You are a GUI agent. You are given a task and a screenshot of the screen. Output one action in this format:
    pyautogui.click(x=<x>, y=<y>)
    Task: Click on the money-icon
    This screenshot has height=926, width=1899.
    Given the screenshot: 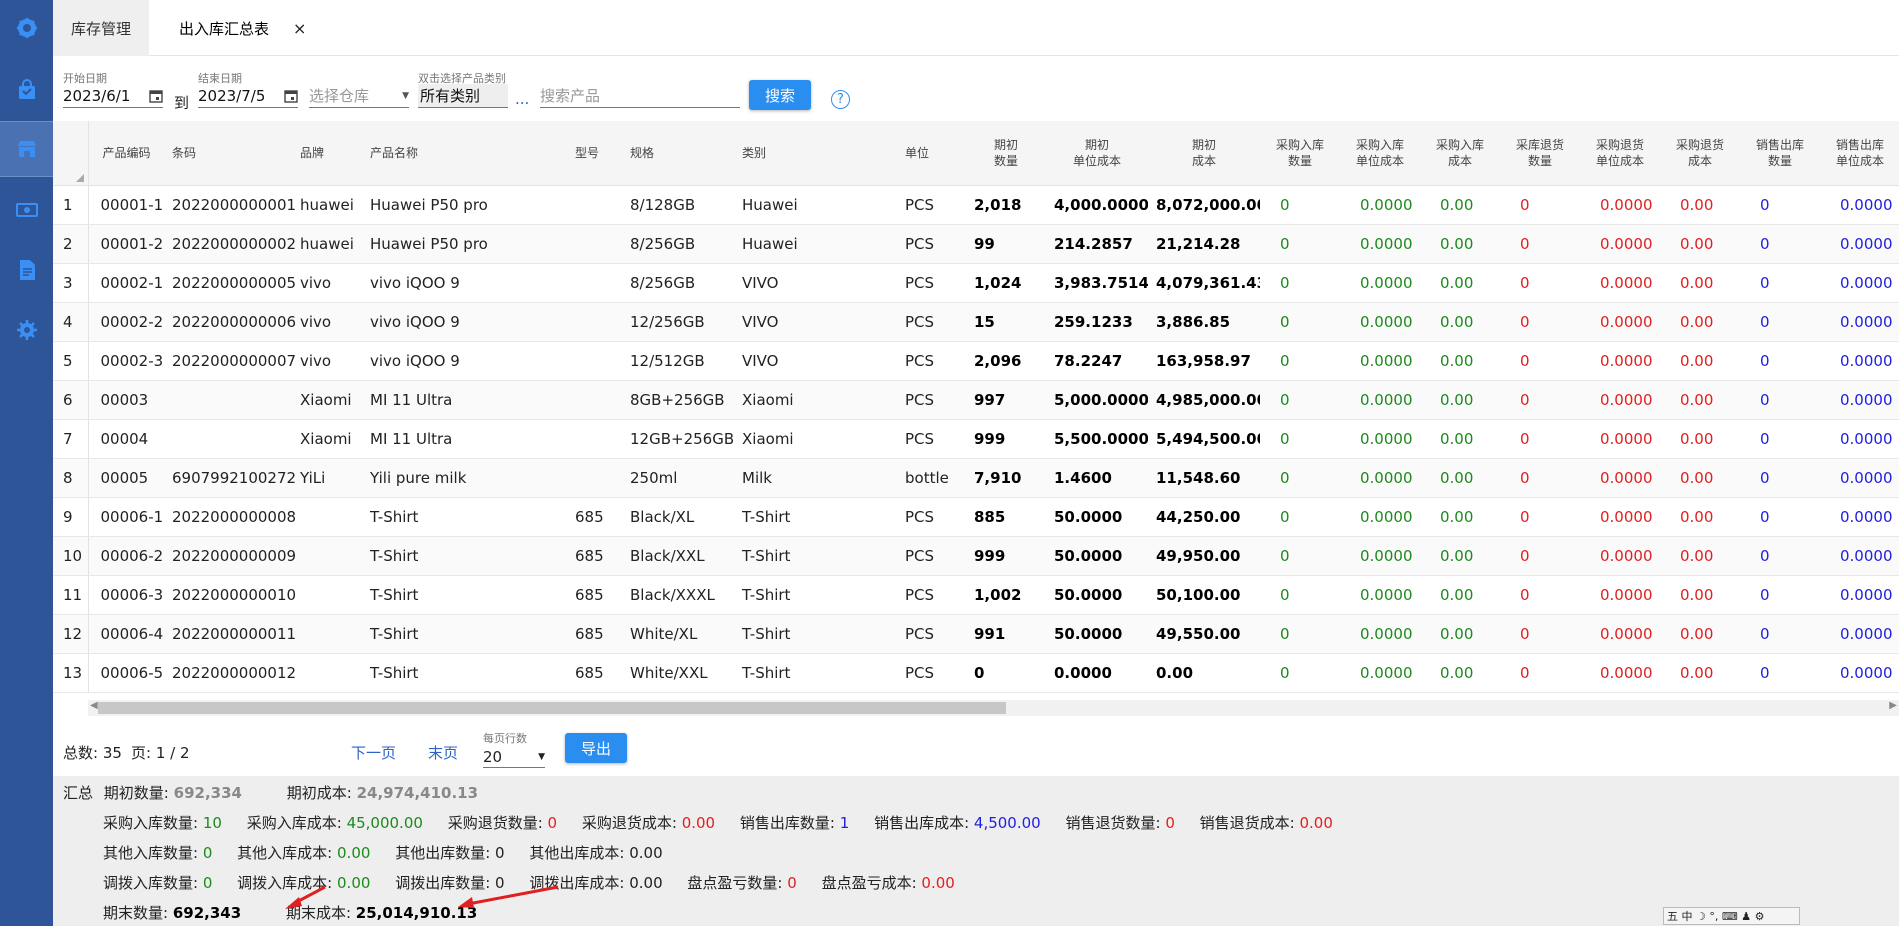 What is the action you would take?
    pyautogui.click(x=26, y=210)
    